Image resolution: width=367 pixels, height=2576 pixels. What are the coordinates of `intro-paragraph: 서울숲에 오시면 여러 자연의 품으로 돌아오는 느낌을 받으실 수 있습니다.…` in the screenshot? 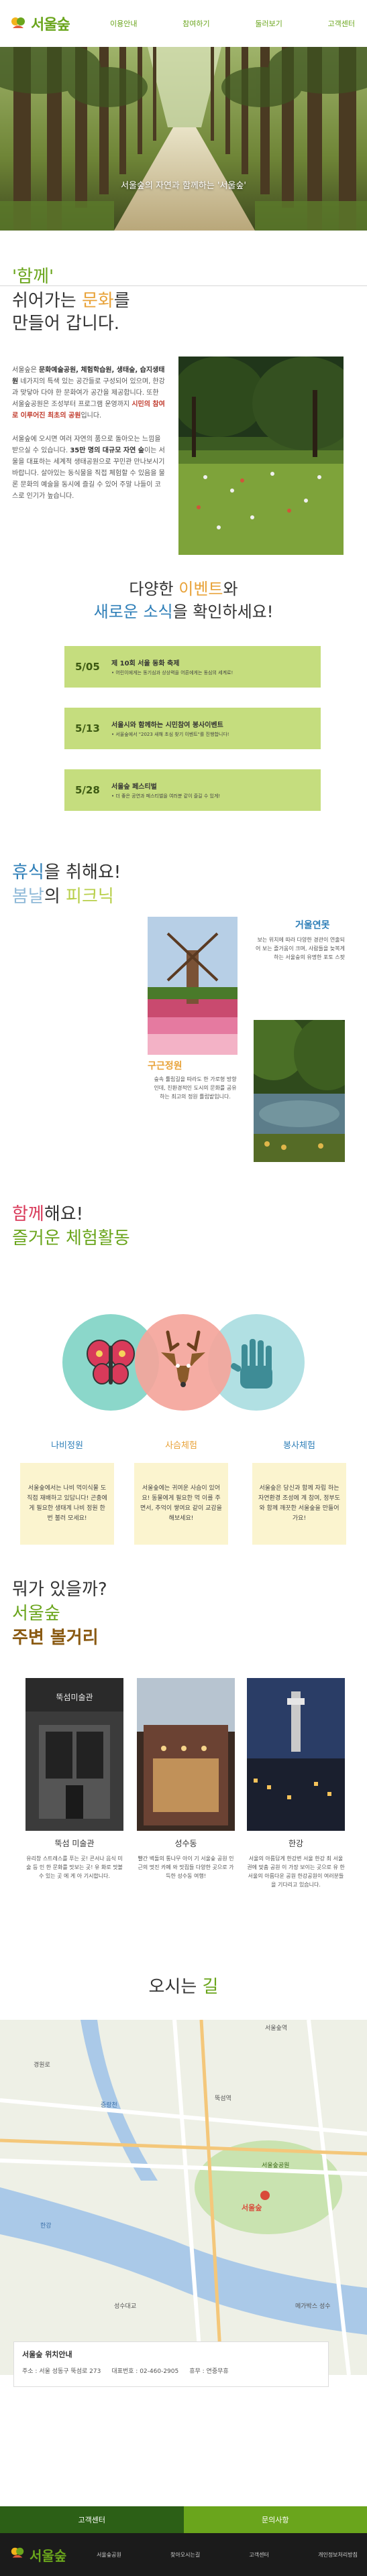 It's located at (88, 468).